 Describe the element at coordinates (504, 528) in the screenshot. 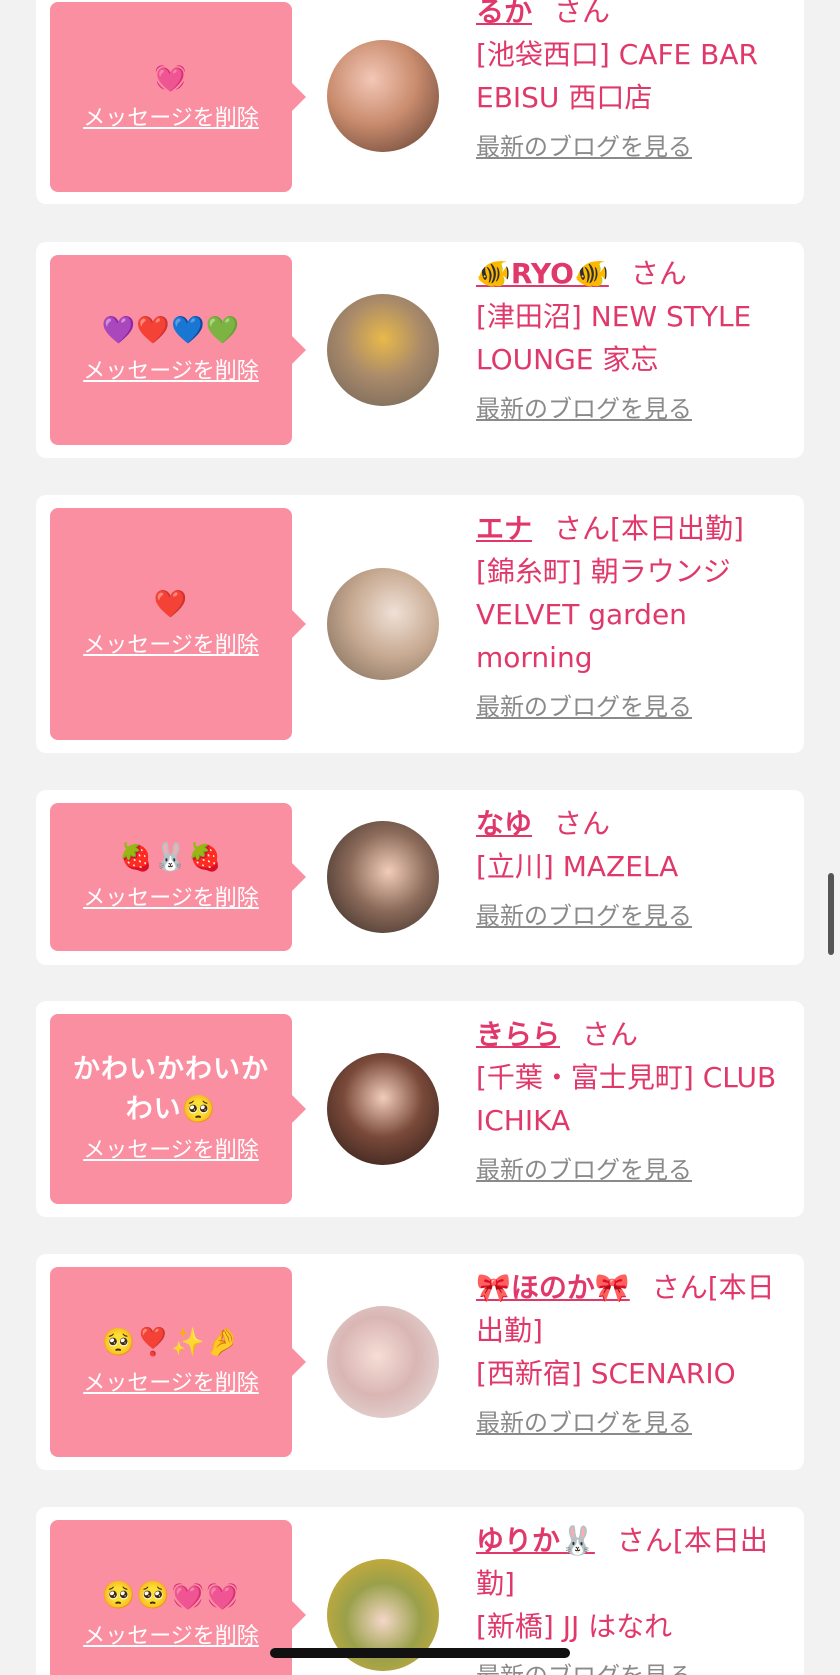

I see `profile-name-link: エナ` at that location.